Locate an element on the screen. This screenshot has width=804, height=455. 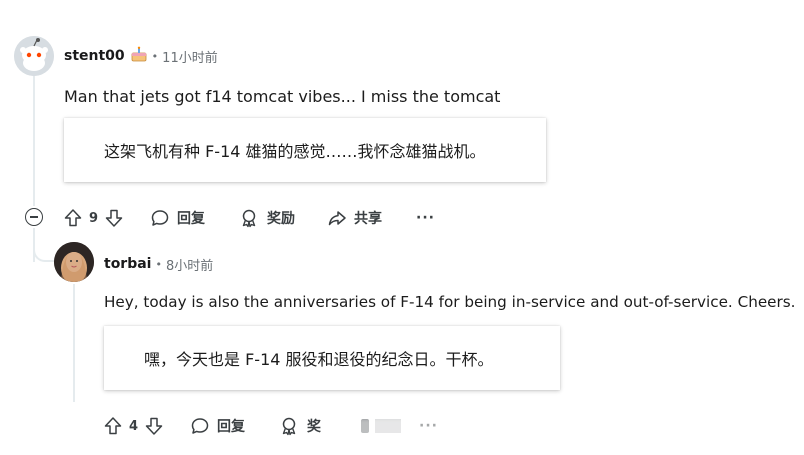
action-bar: 9 回复 奖励 共享 ··· is located at coordinates (249, 218).